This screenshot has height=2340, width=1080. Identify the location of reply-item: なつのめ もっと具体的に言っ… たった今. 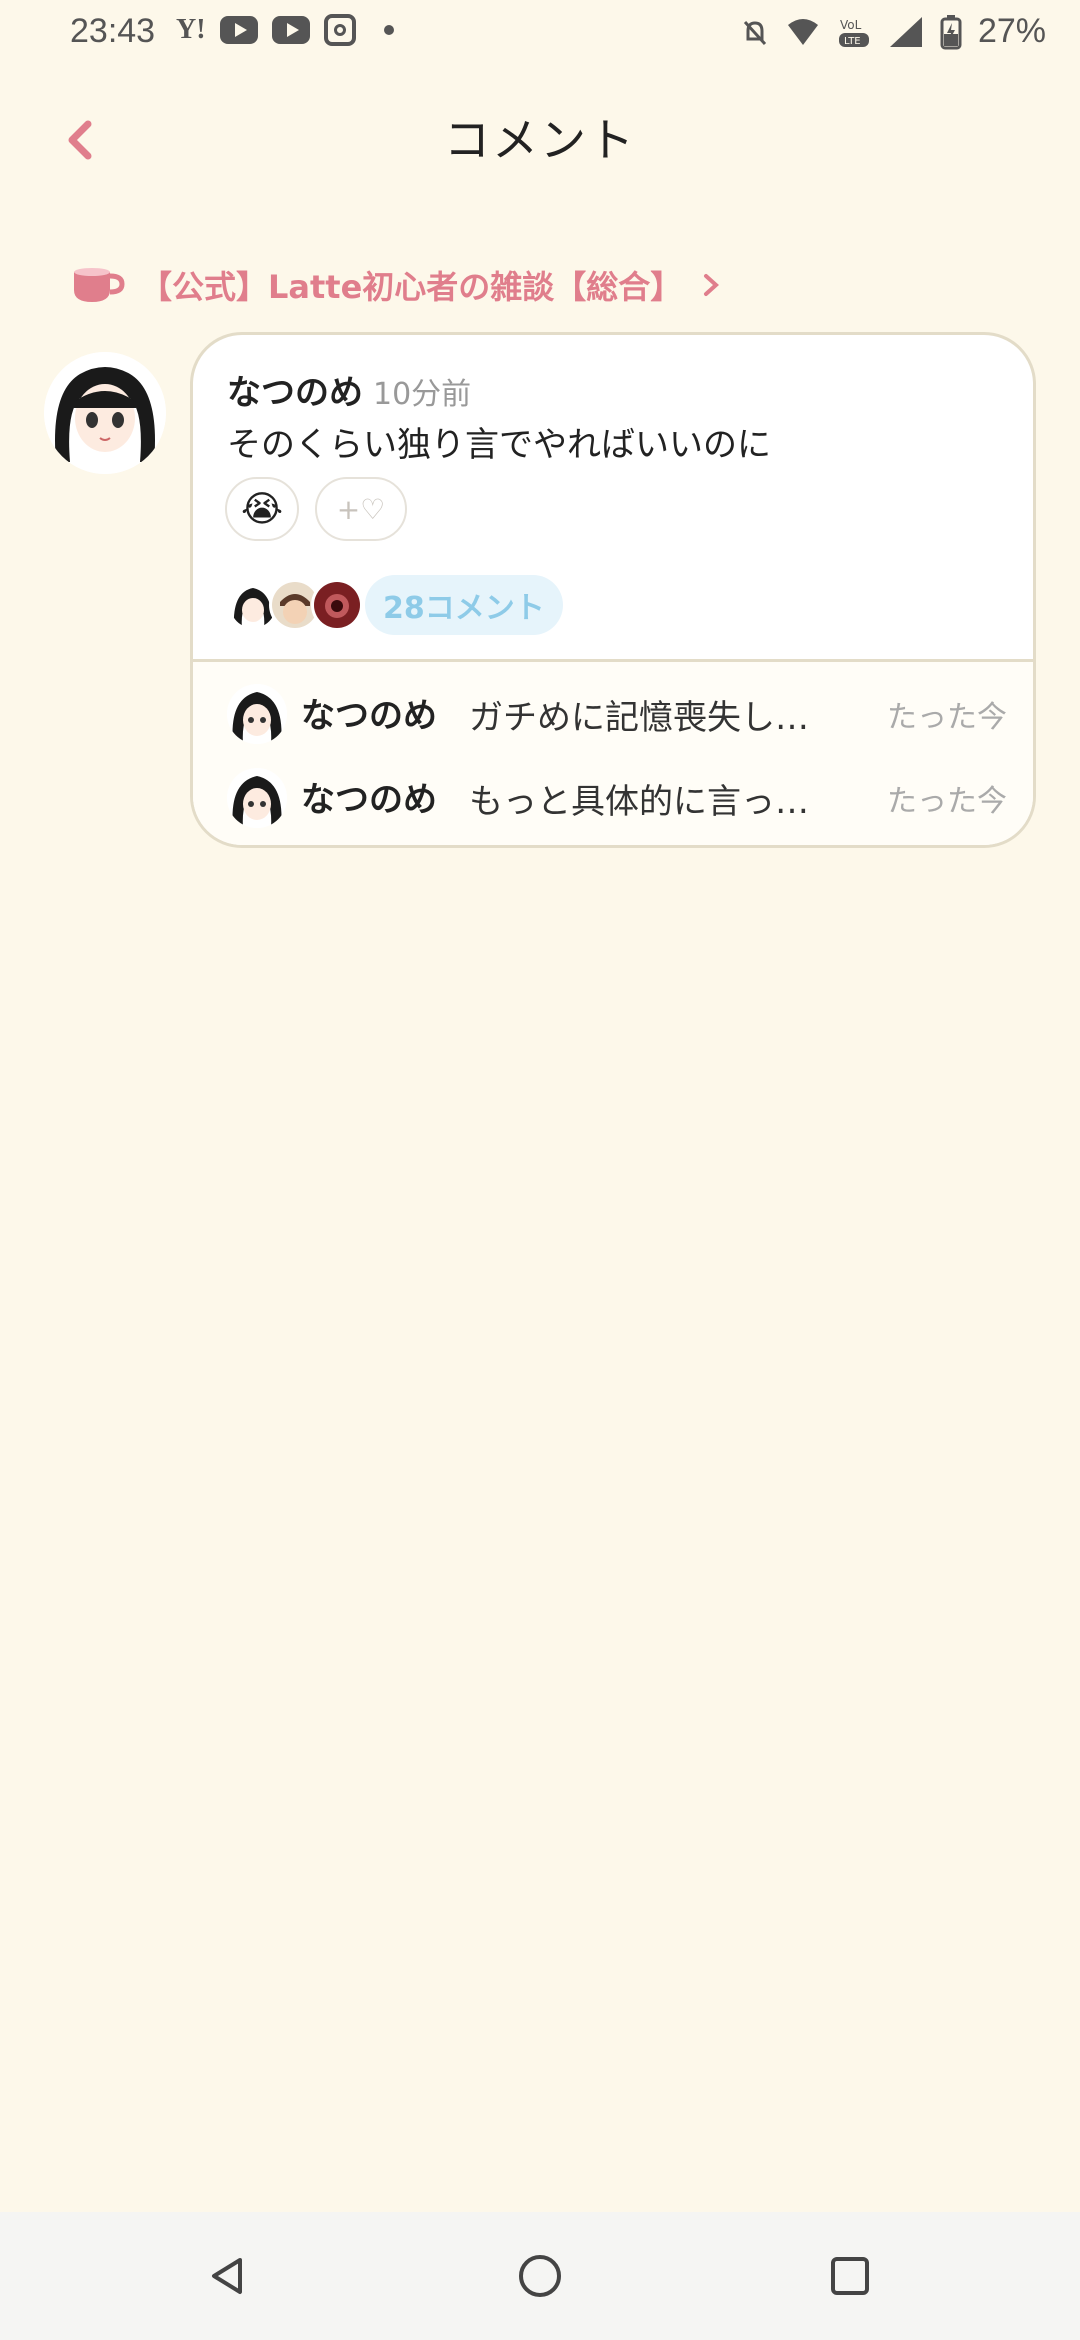
(617, 800).